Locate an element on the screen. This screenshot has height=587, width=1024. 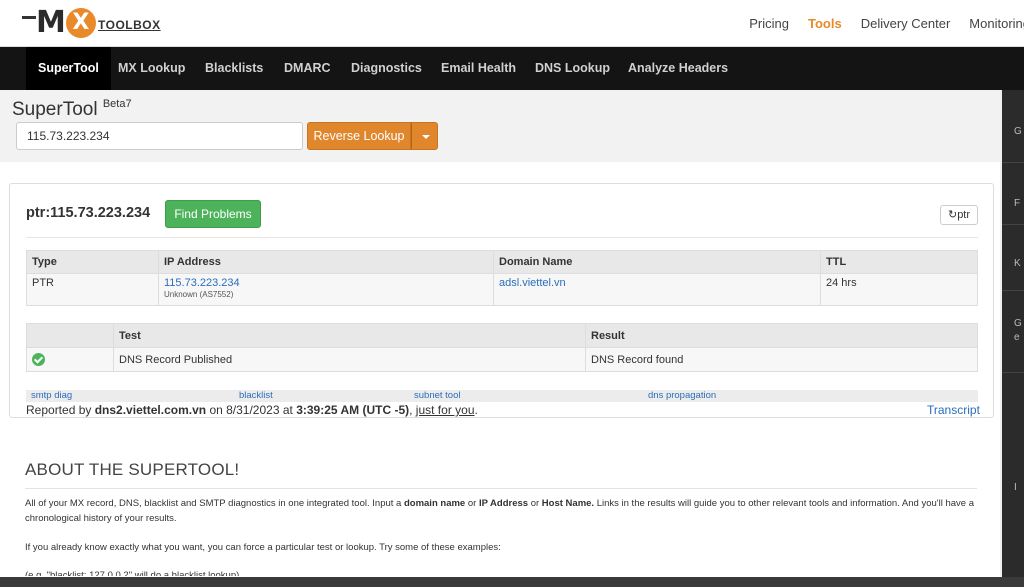
nav-tab-diagnostics: Diagnostics is located at coordinates (386, 68).